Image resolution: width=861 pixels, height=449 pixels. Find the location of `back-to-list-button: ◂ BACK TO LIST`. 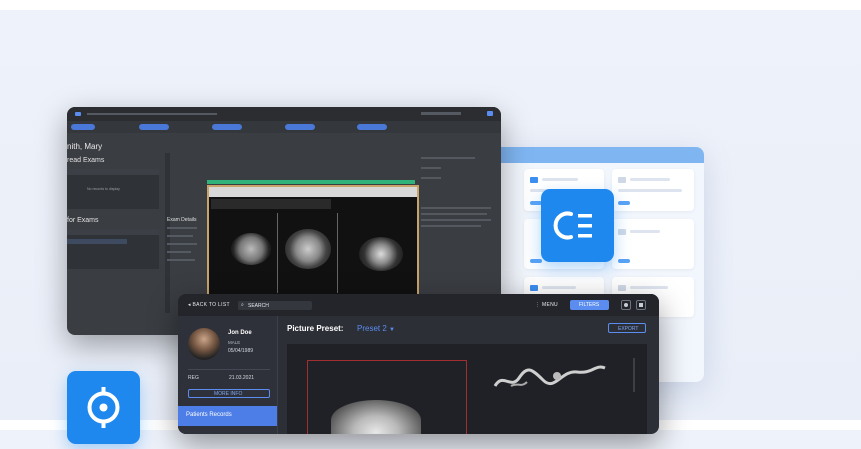

back-to-list-button: ◂ BACK TO LIST is located at coordinates (209, 305).